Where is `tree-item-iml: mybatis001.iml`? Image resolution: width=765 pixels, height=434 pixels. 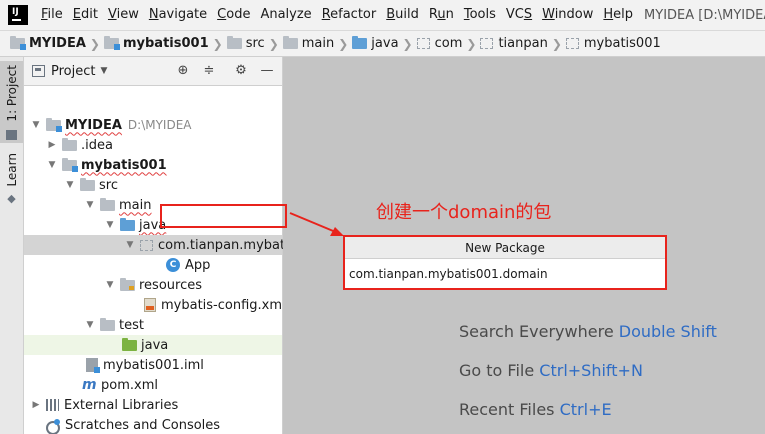
tree-item-iml: mybatis001.iml is located at coordinates (153, 365).